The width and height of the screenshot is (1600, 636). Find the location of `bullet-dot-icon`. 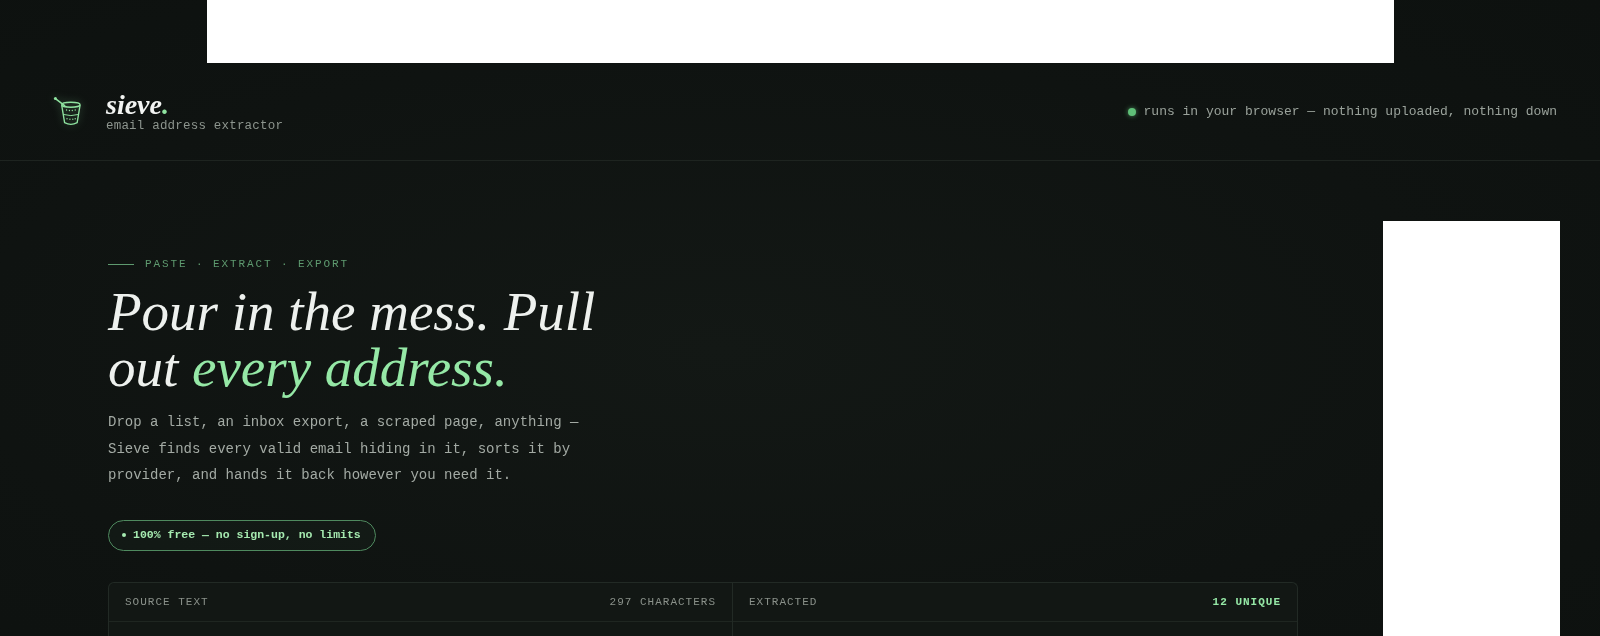

bullet-dot-icon is located at coordinates (124, 535).